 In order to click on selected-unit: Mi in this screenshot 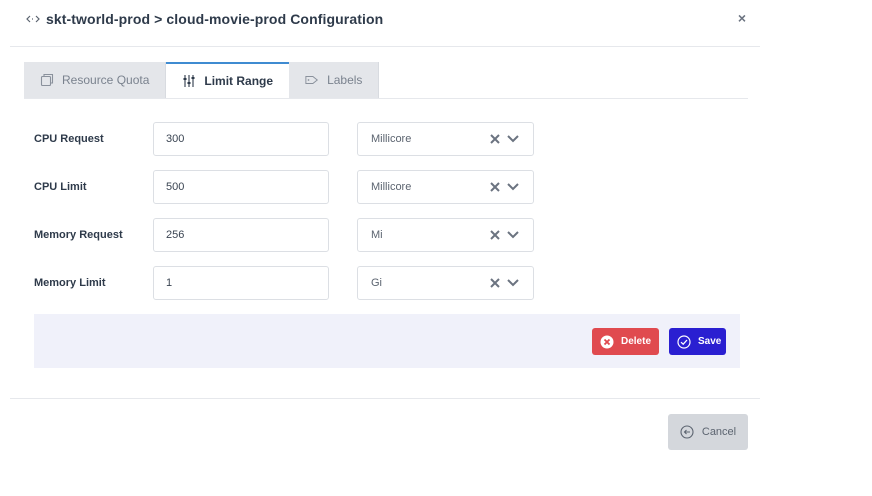, I will do `click(377, 235)`.